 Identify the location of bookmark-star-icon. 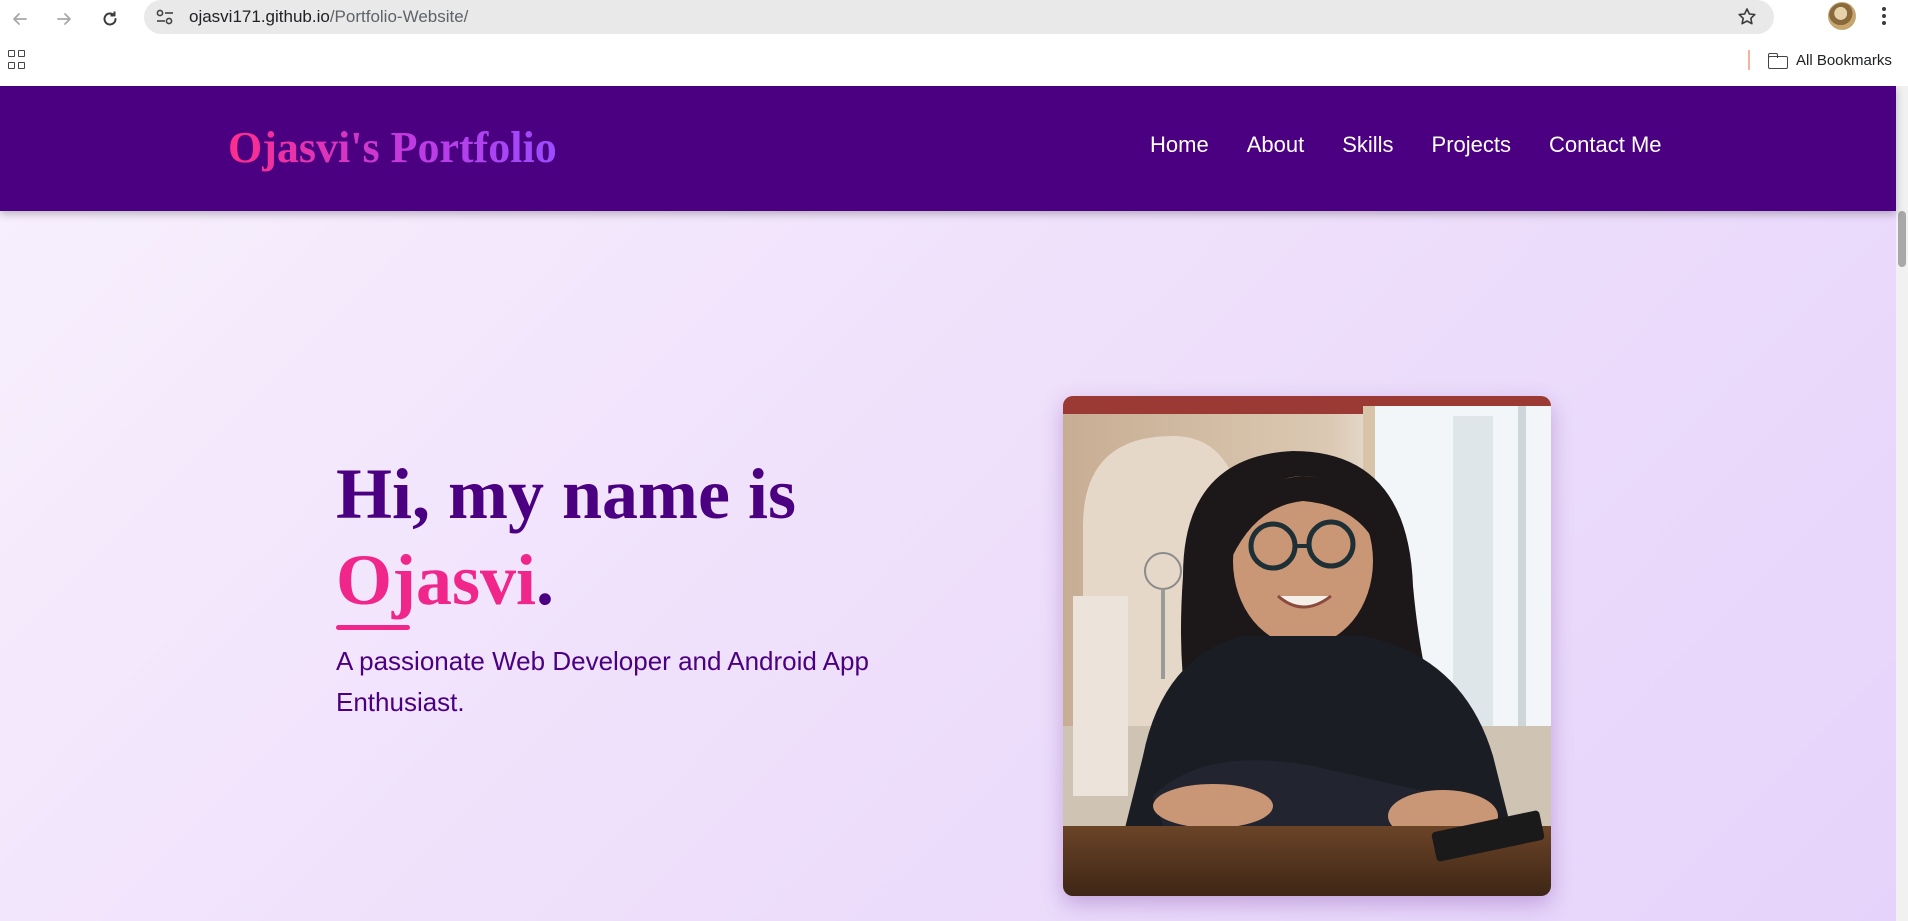
(1747, 16).